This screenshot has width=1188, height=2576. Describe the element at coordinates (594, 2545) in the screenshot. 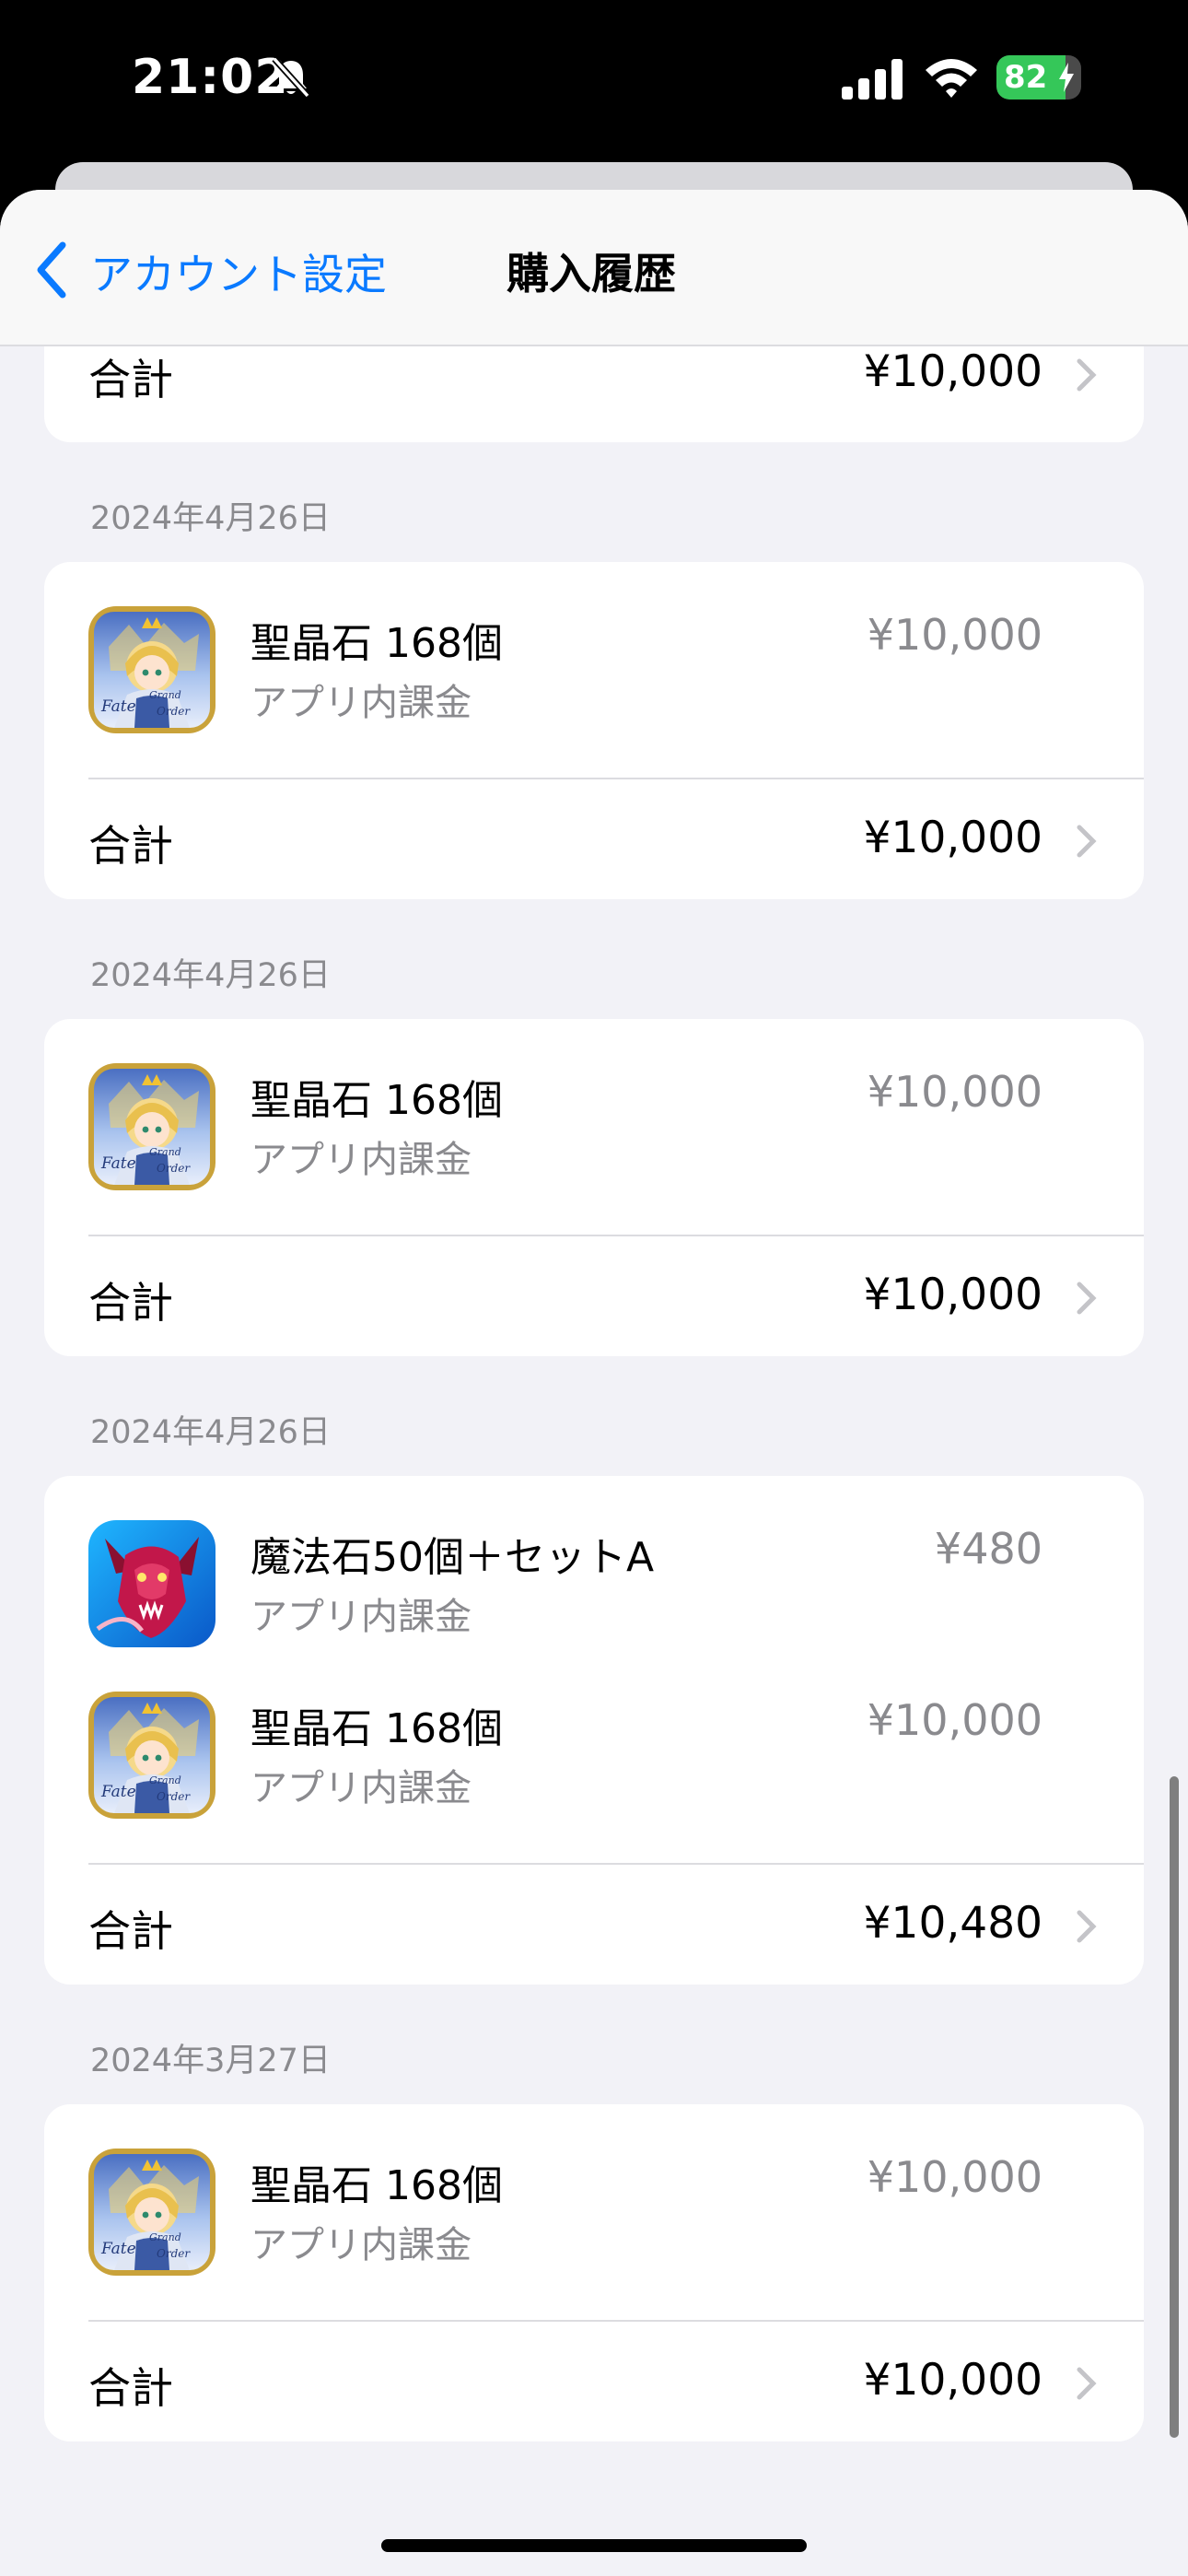

I see `home-indicator` at that location.